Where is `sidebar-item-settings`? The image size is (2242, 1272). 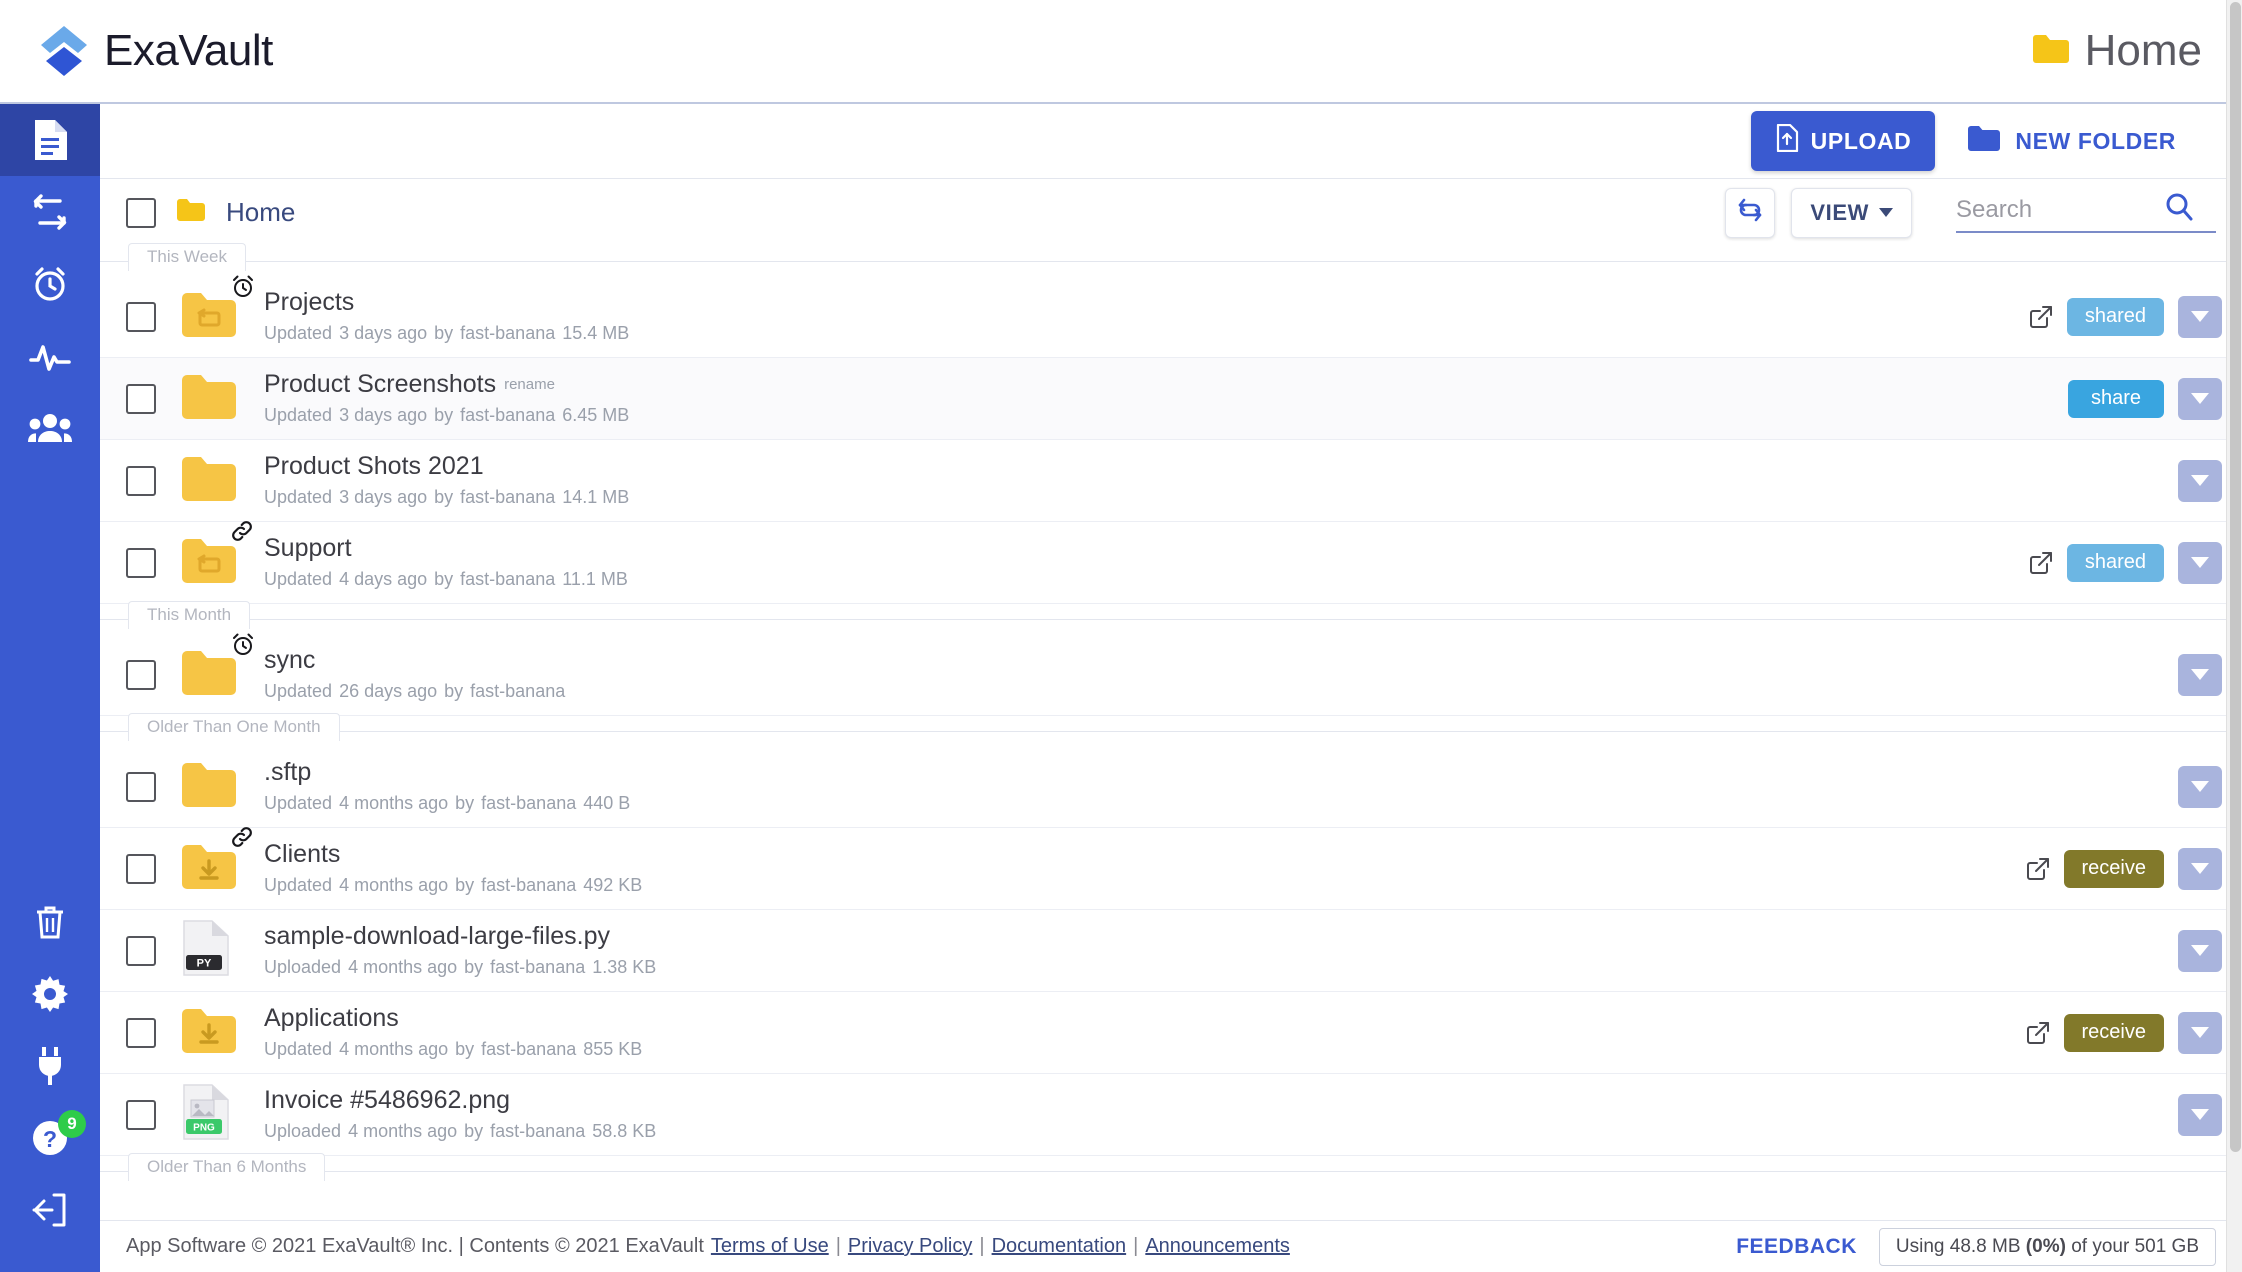
sidebar-item-settings is located at coordinates (50, 994).